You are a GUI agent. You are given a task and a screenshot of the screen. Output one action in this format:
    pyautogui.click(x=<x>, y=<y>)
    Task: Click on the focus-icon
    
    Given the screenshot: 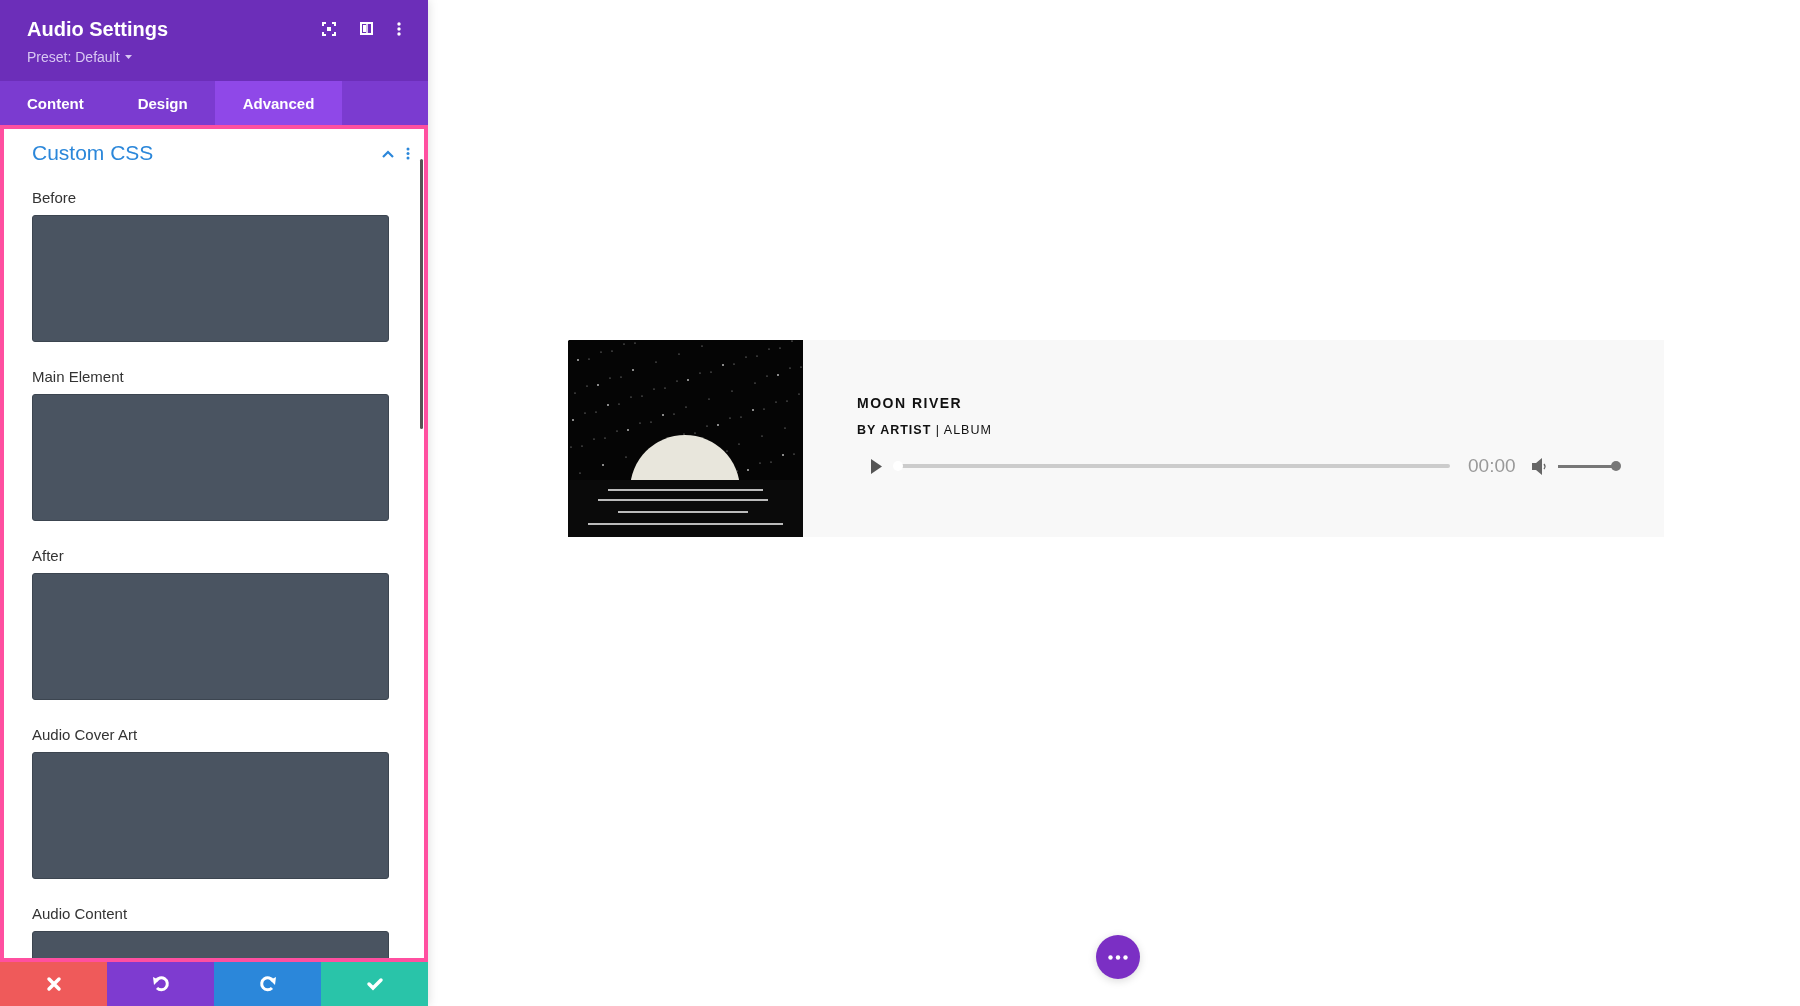 What is the action you would take?
    pyautogui.click(x=329, y=29)
    